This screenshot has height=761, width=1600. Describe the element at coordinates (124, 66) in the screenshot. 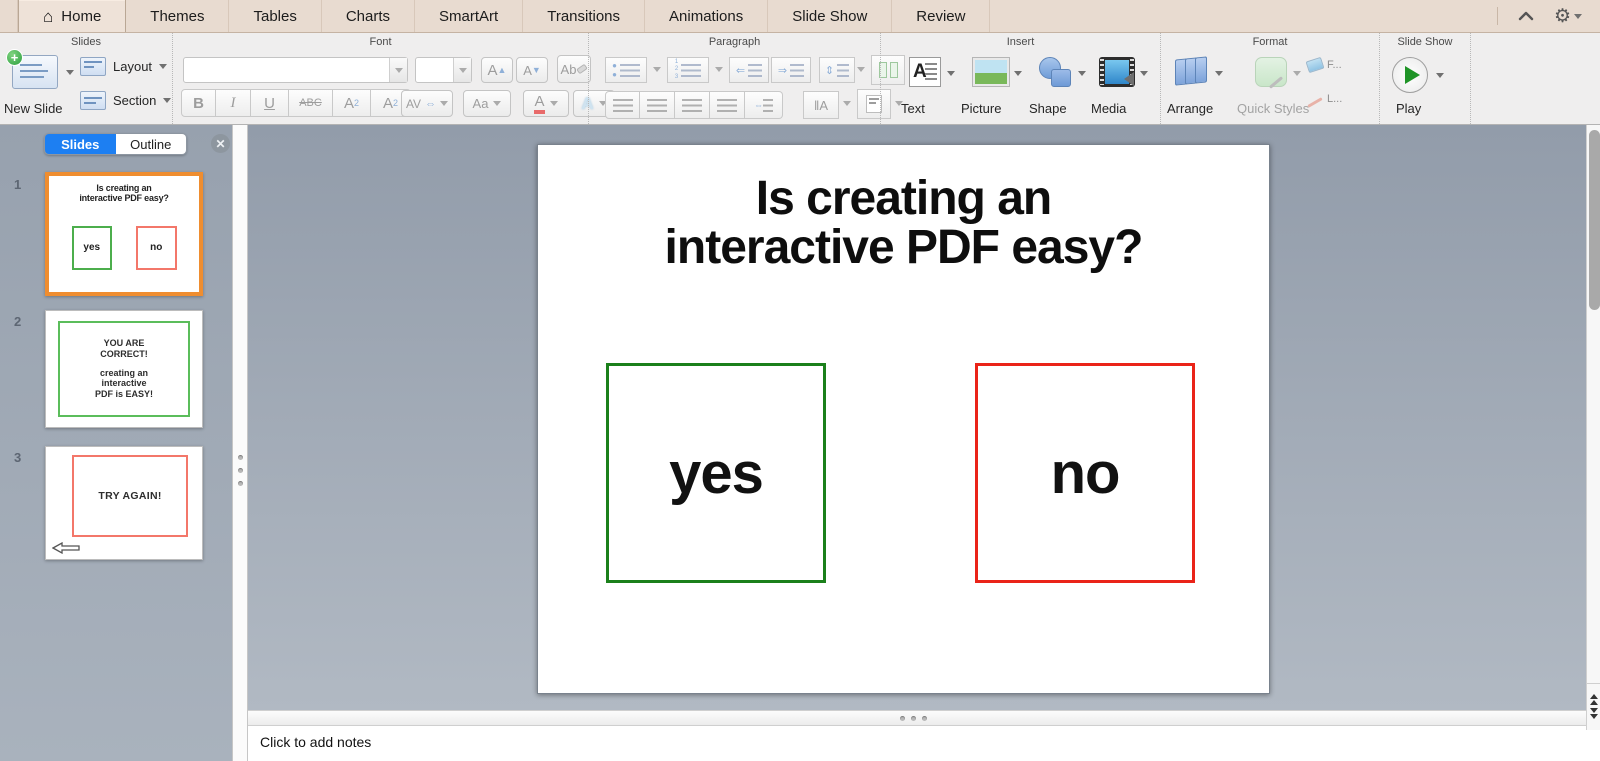

I see `layout-button: Layout` at that location.